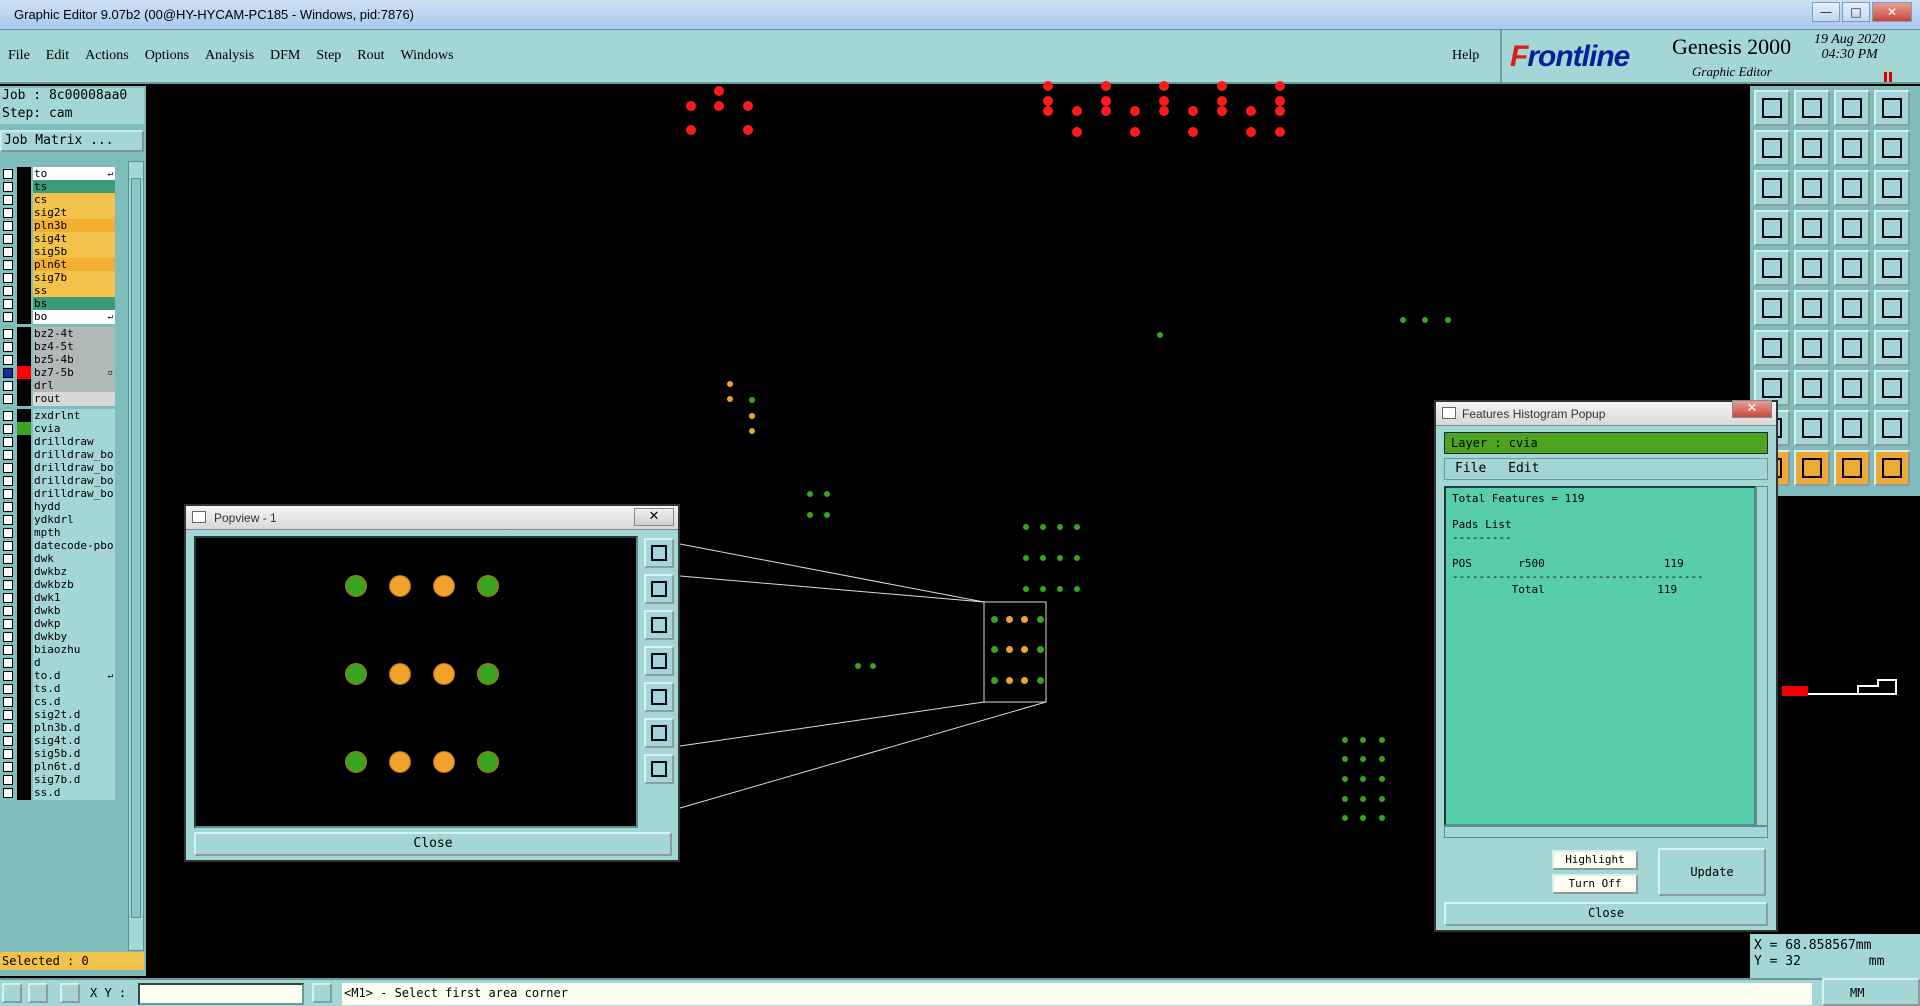 This screenshot has width=1920, height=1006. I want to click on snap-cursor-icon, so click(1892, 468).